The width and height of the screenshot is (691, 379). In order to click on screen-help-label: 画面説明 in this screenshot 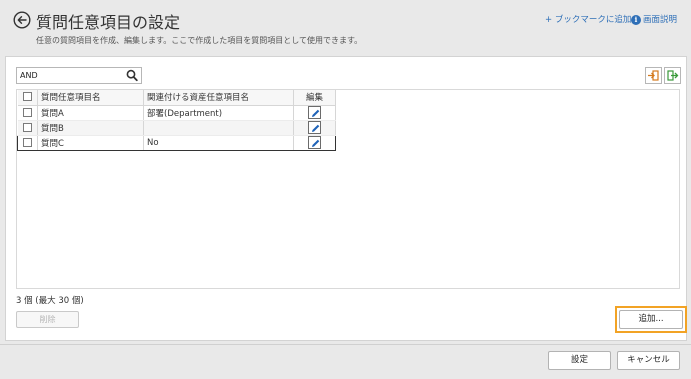, I will do `click(660, 20)`.